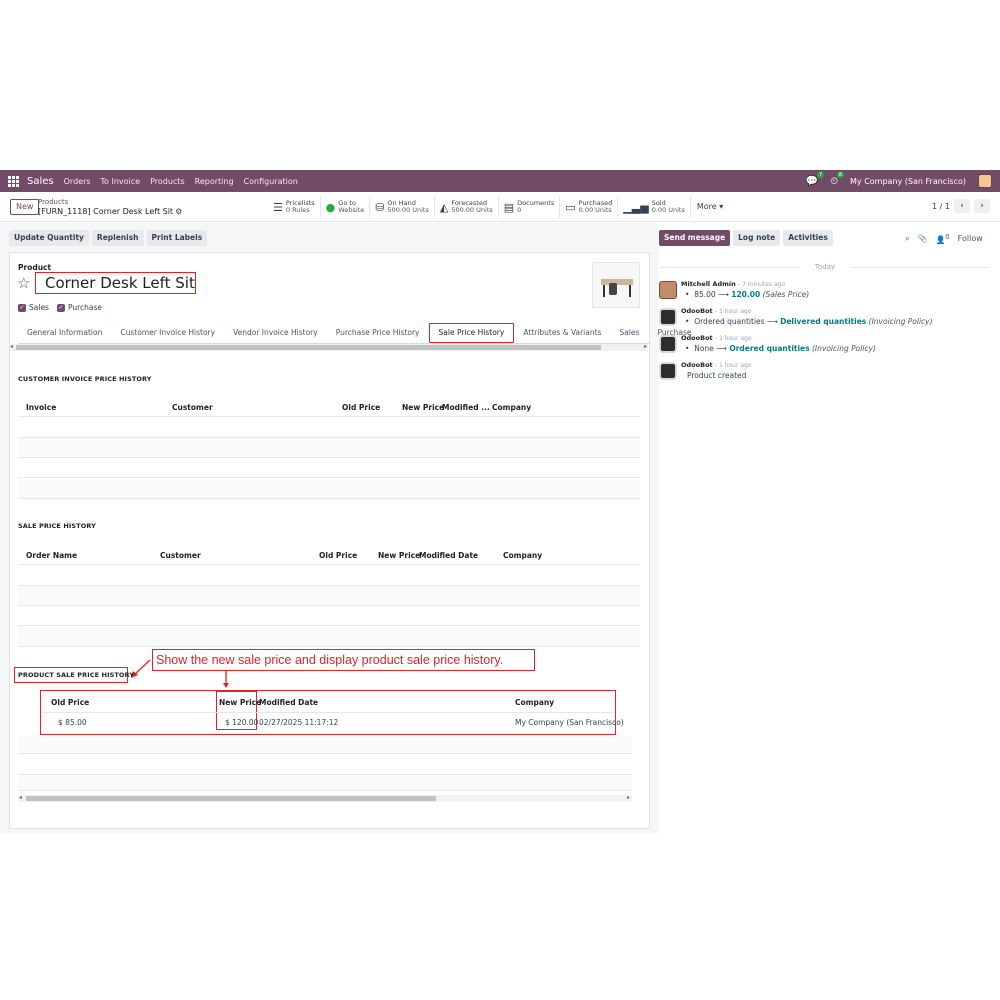  What do you see at coordinates (907, 239) in the screenshot?
I see `search-icon: ⌕` at bounding box center [907, 239].